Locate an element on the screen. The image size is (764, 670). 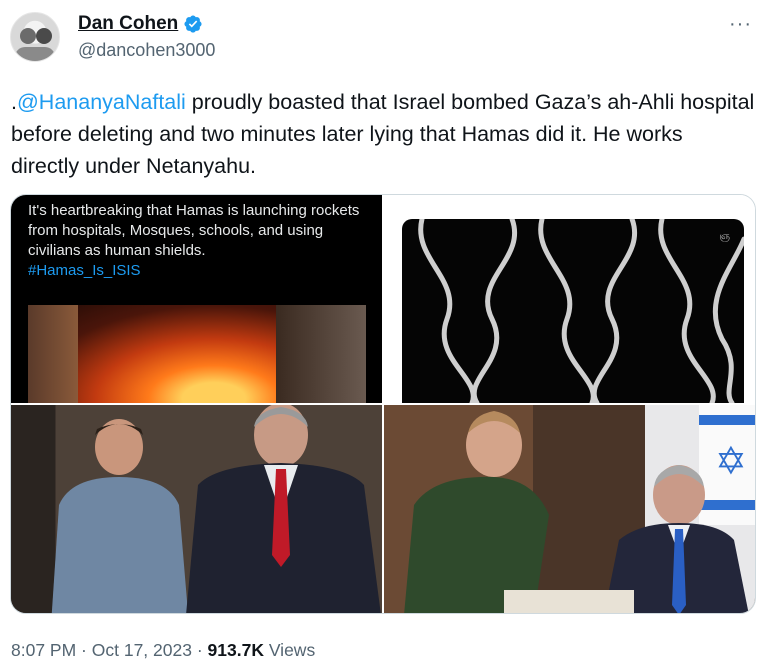
chain-fence-pattern is located at coordinates (581, 311).